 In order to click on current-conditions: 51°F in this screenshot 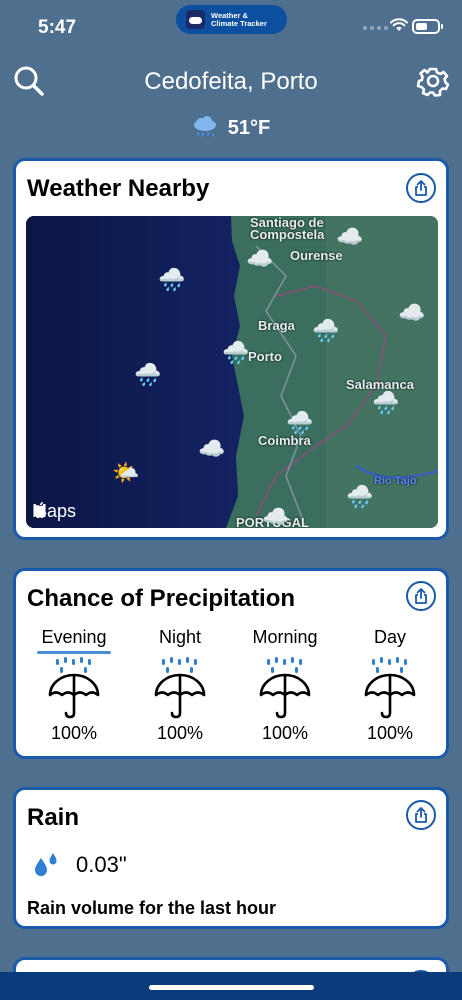, I will do `click(231, 128)`.